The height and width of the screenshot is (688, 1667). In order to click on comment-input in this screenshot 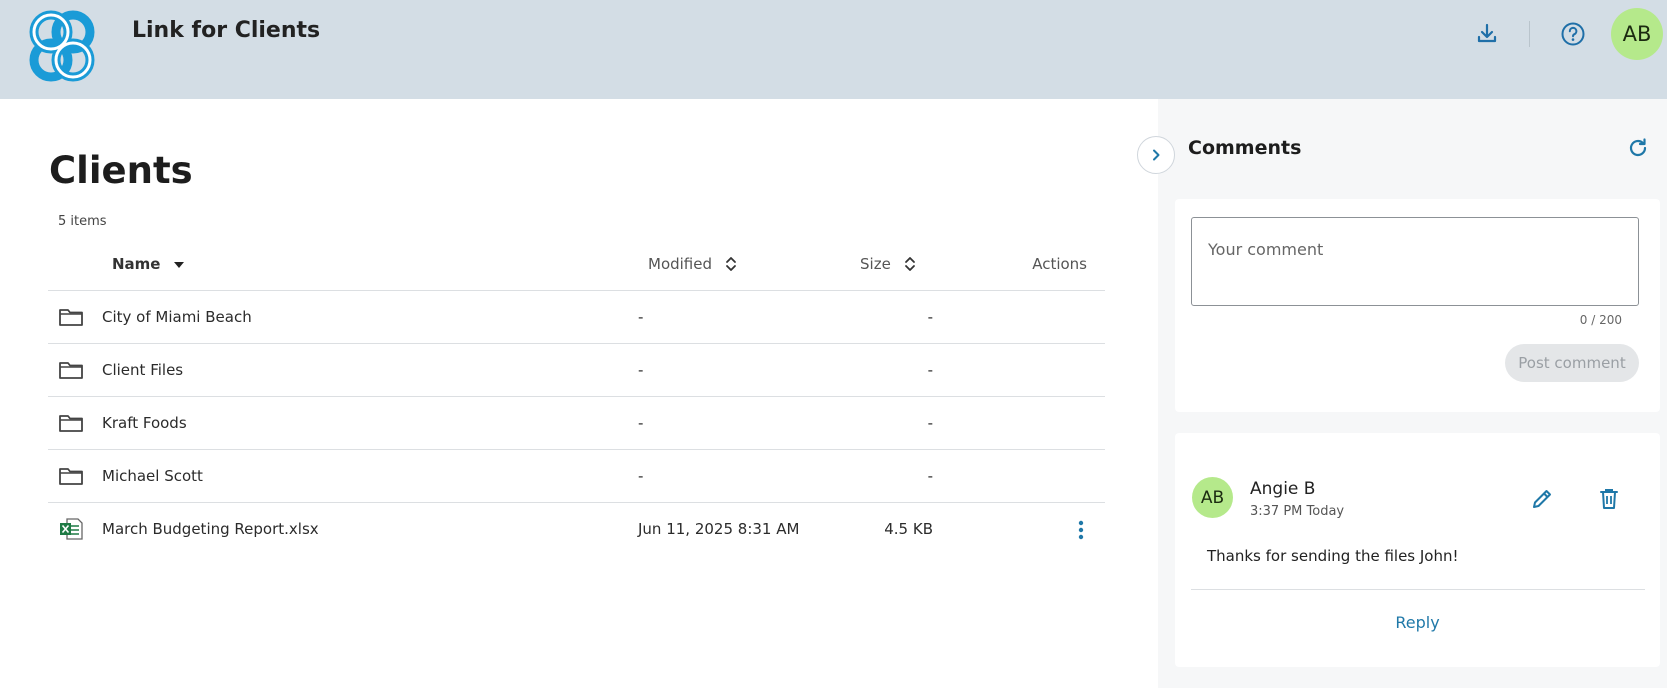, I will do `click(1415, 261)`.